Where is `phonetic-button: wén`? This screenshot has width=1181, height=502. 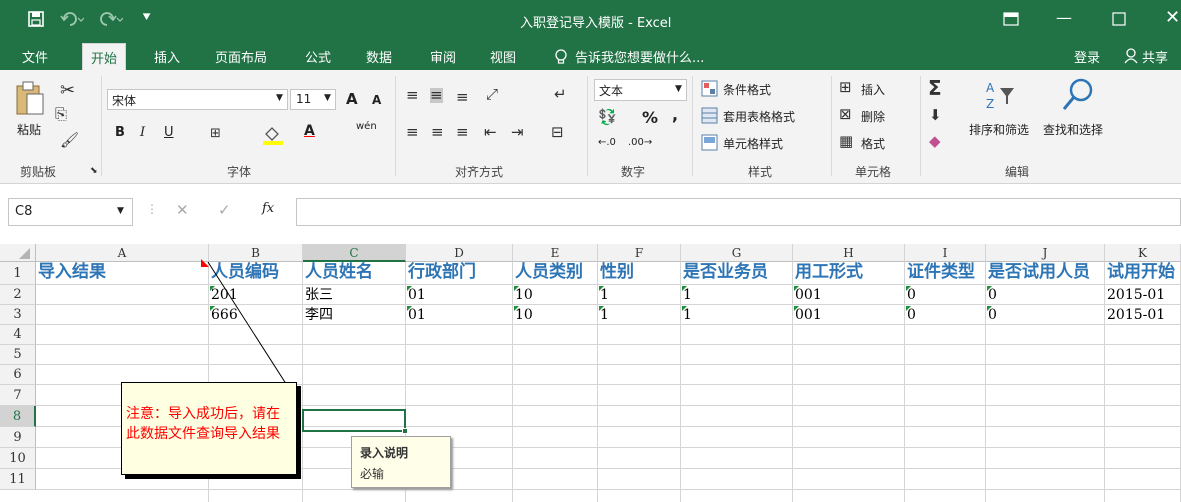
phonetic-button: wén is located at coordinates (366, 126).